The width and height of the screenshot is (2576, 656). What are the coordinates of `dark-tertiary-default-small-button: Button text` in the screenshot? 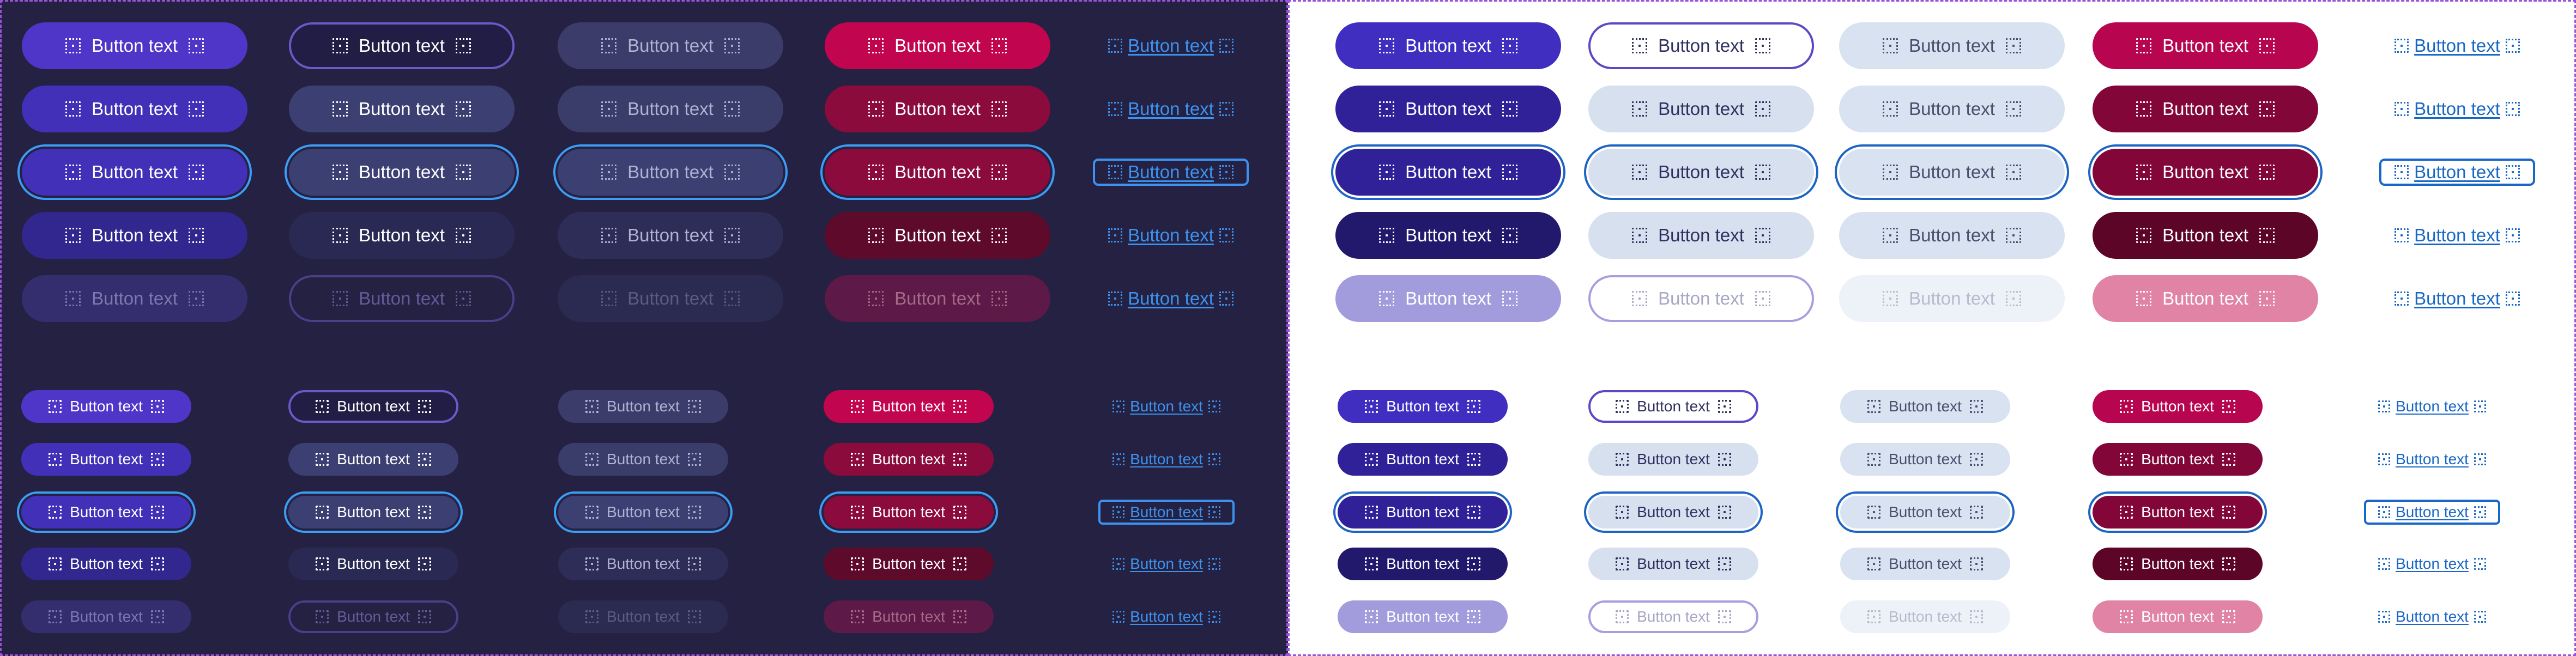 It's located at (643, 407).